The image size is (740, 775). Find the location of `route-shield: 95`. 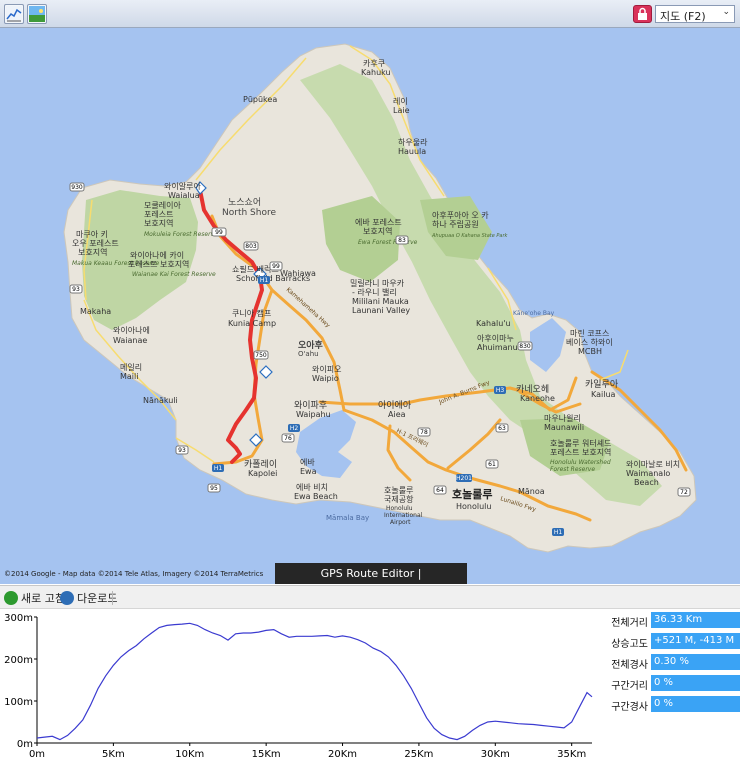

route-shield: 95 is located at coordinates (214, 488).